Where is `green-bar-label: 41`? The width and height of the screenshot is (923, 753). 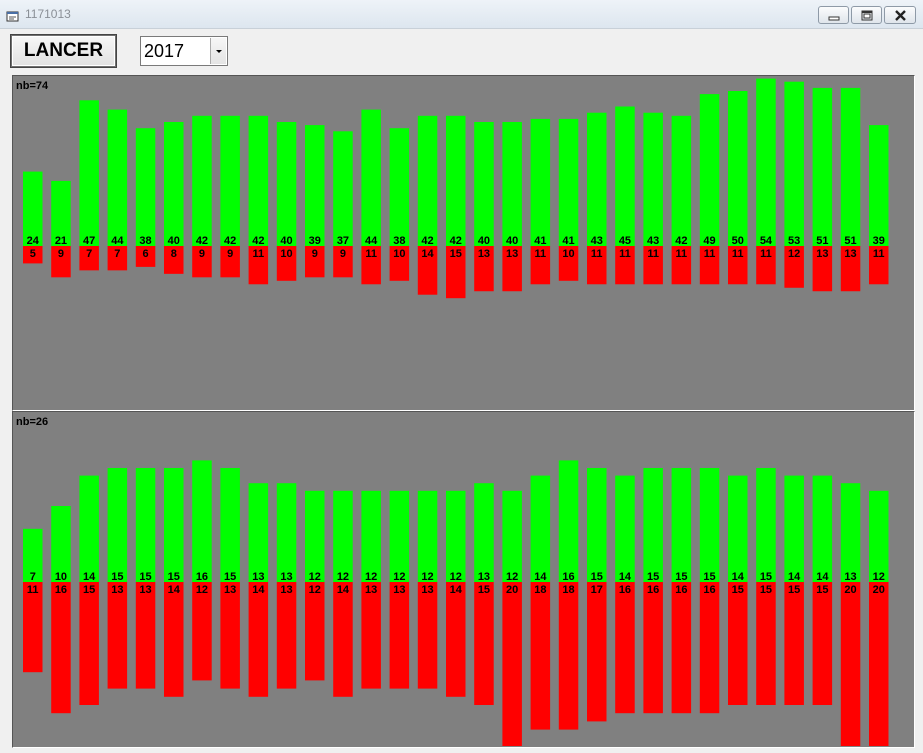
green-bar-label: 41 is located at coordinates (540, 241).